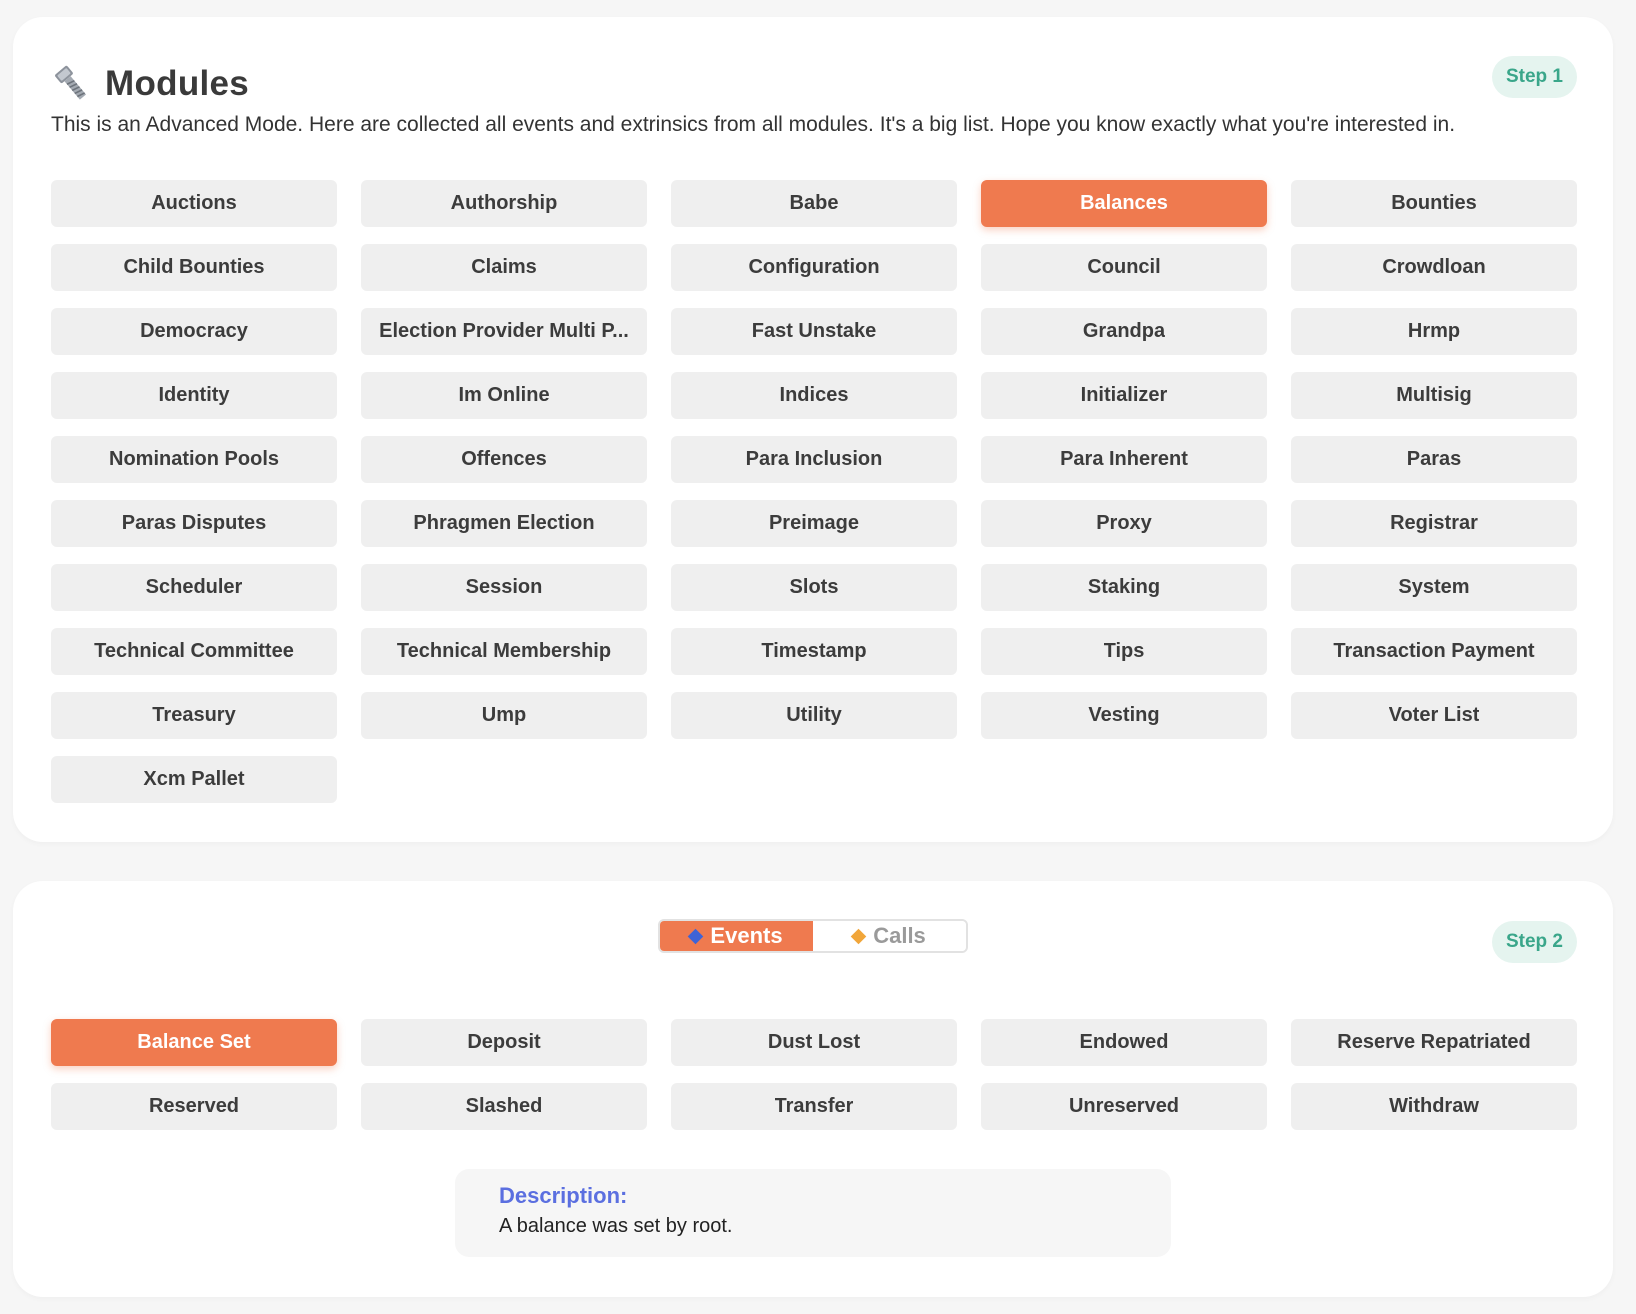 This screenshot has width=1636, height=1314. I want to click on module-chip: Indices, so click(814, 395).